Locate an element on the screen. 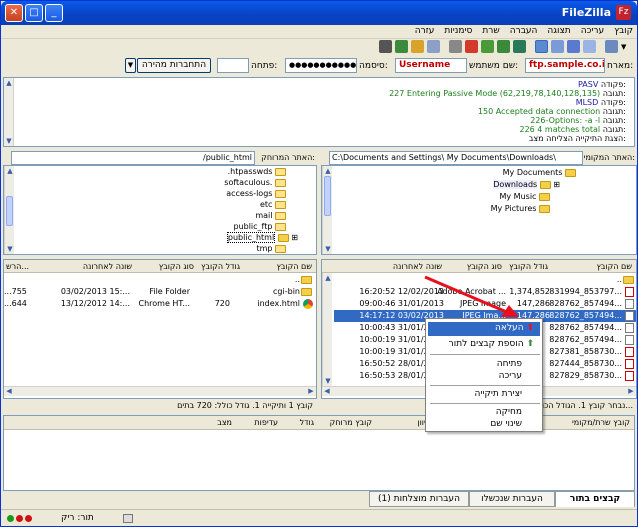 The width and height of the screenshot is (638, 527). tree-node: tmp is located at coordinates (271, 249).